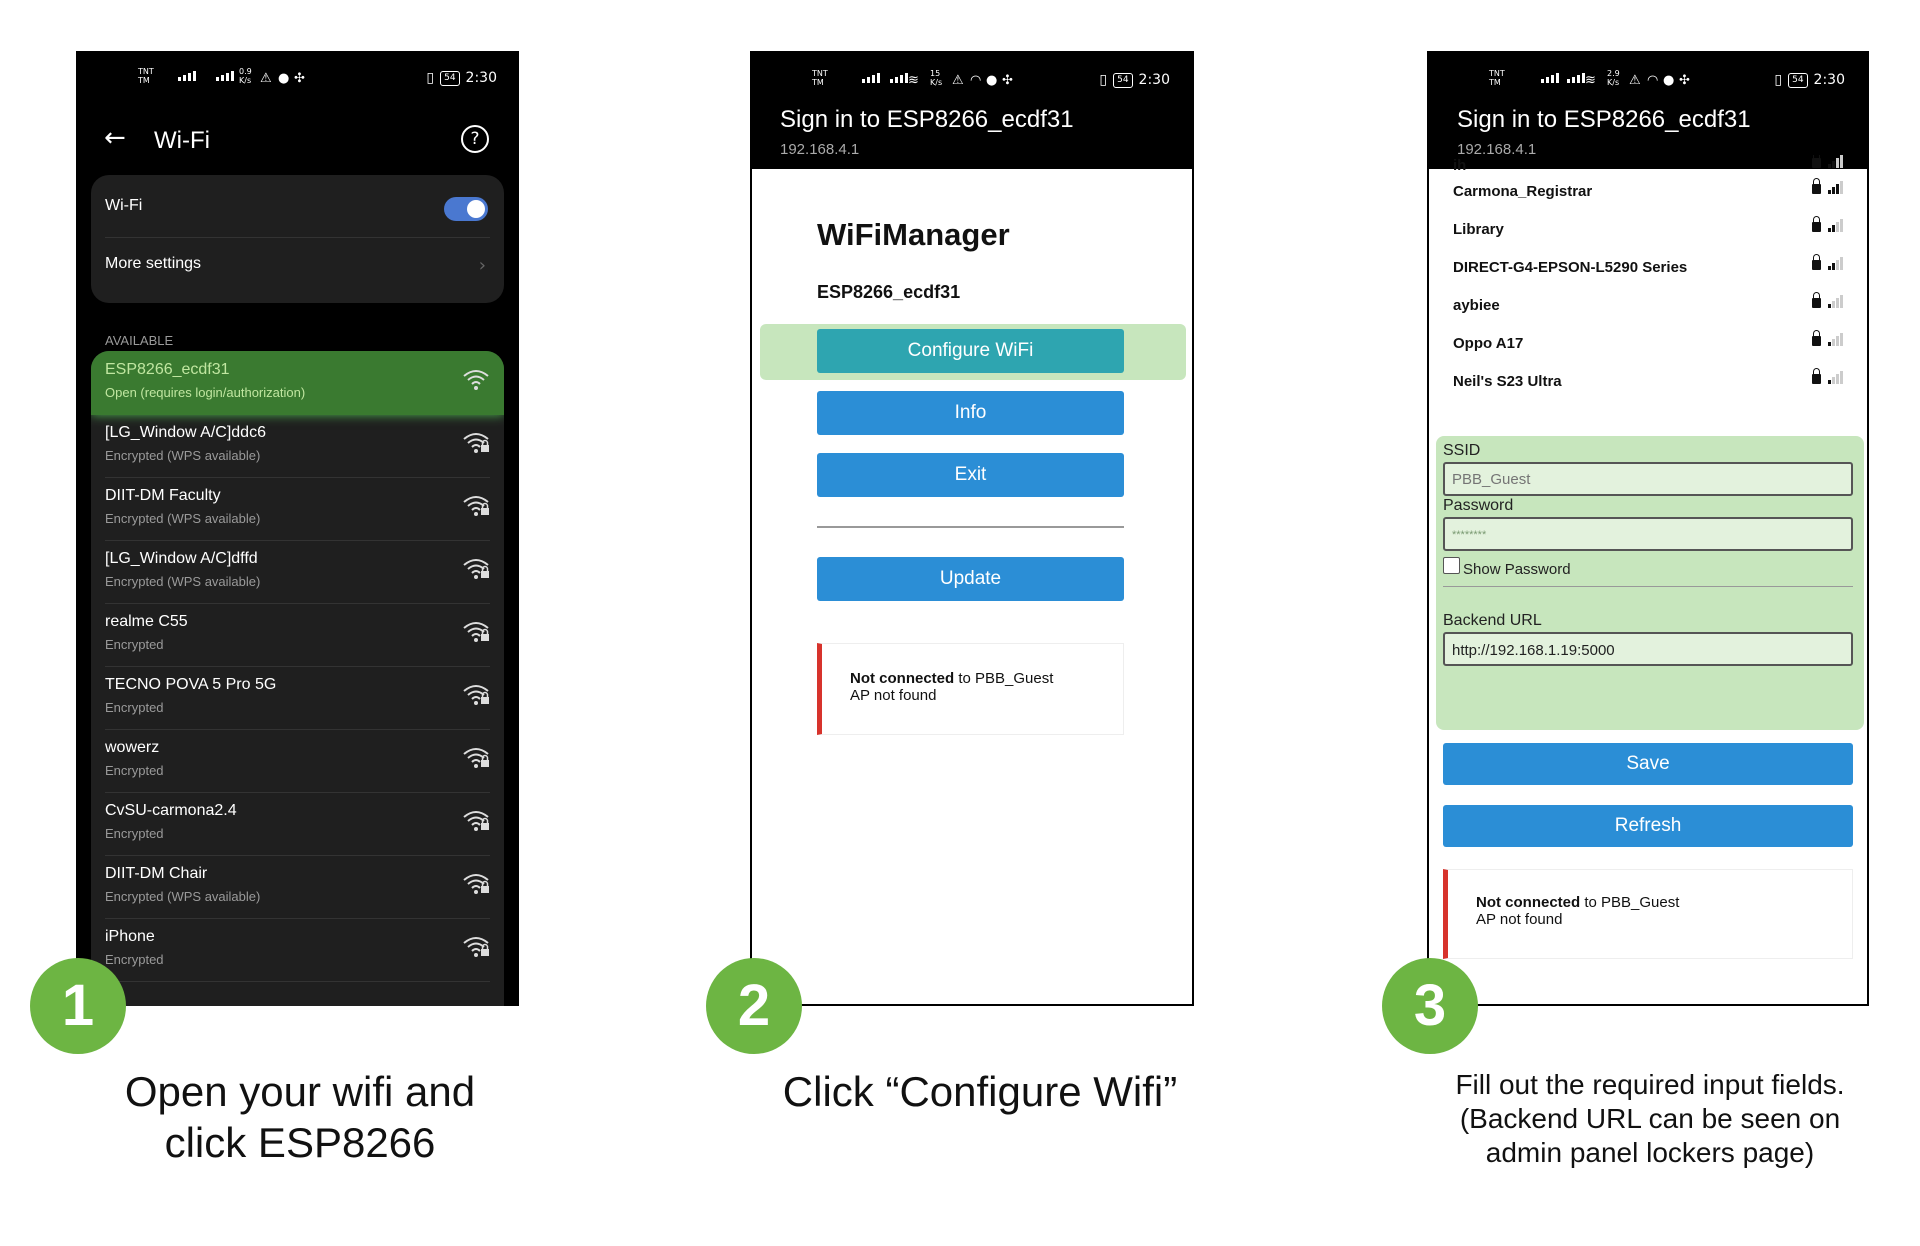  I want to click on network-name: ih, so click(1460, 165).